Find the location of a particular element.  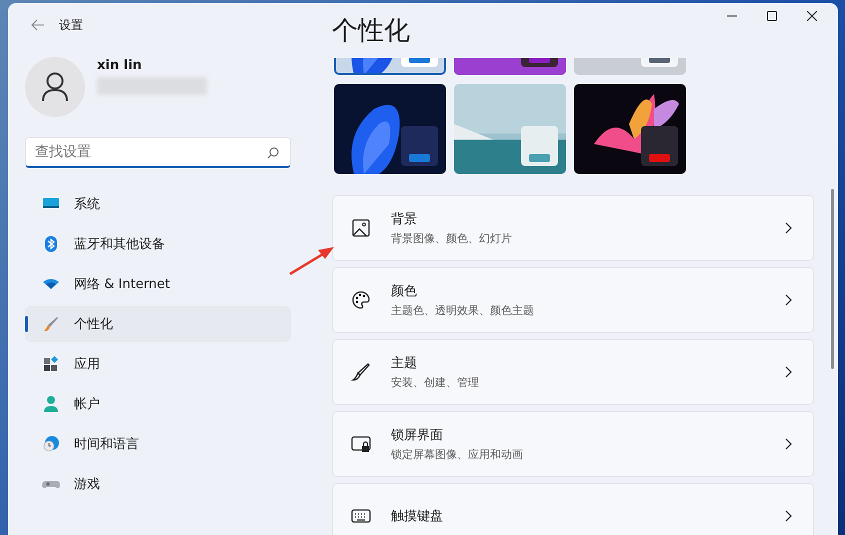

setting-card: 锁屏界面 锁定屏幕图像、应用和动画 is located at coordinates (573, 444).